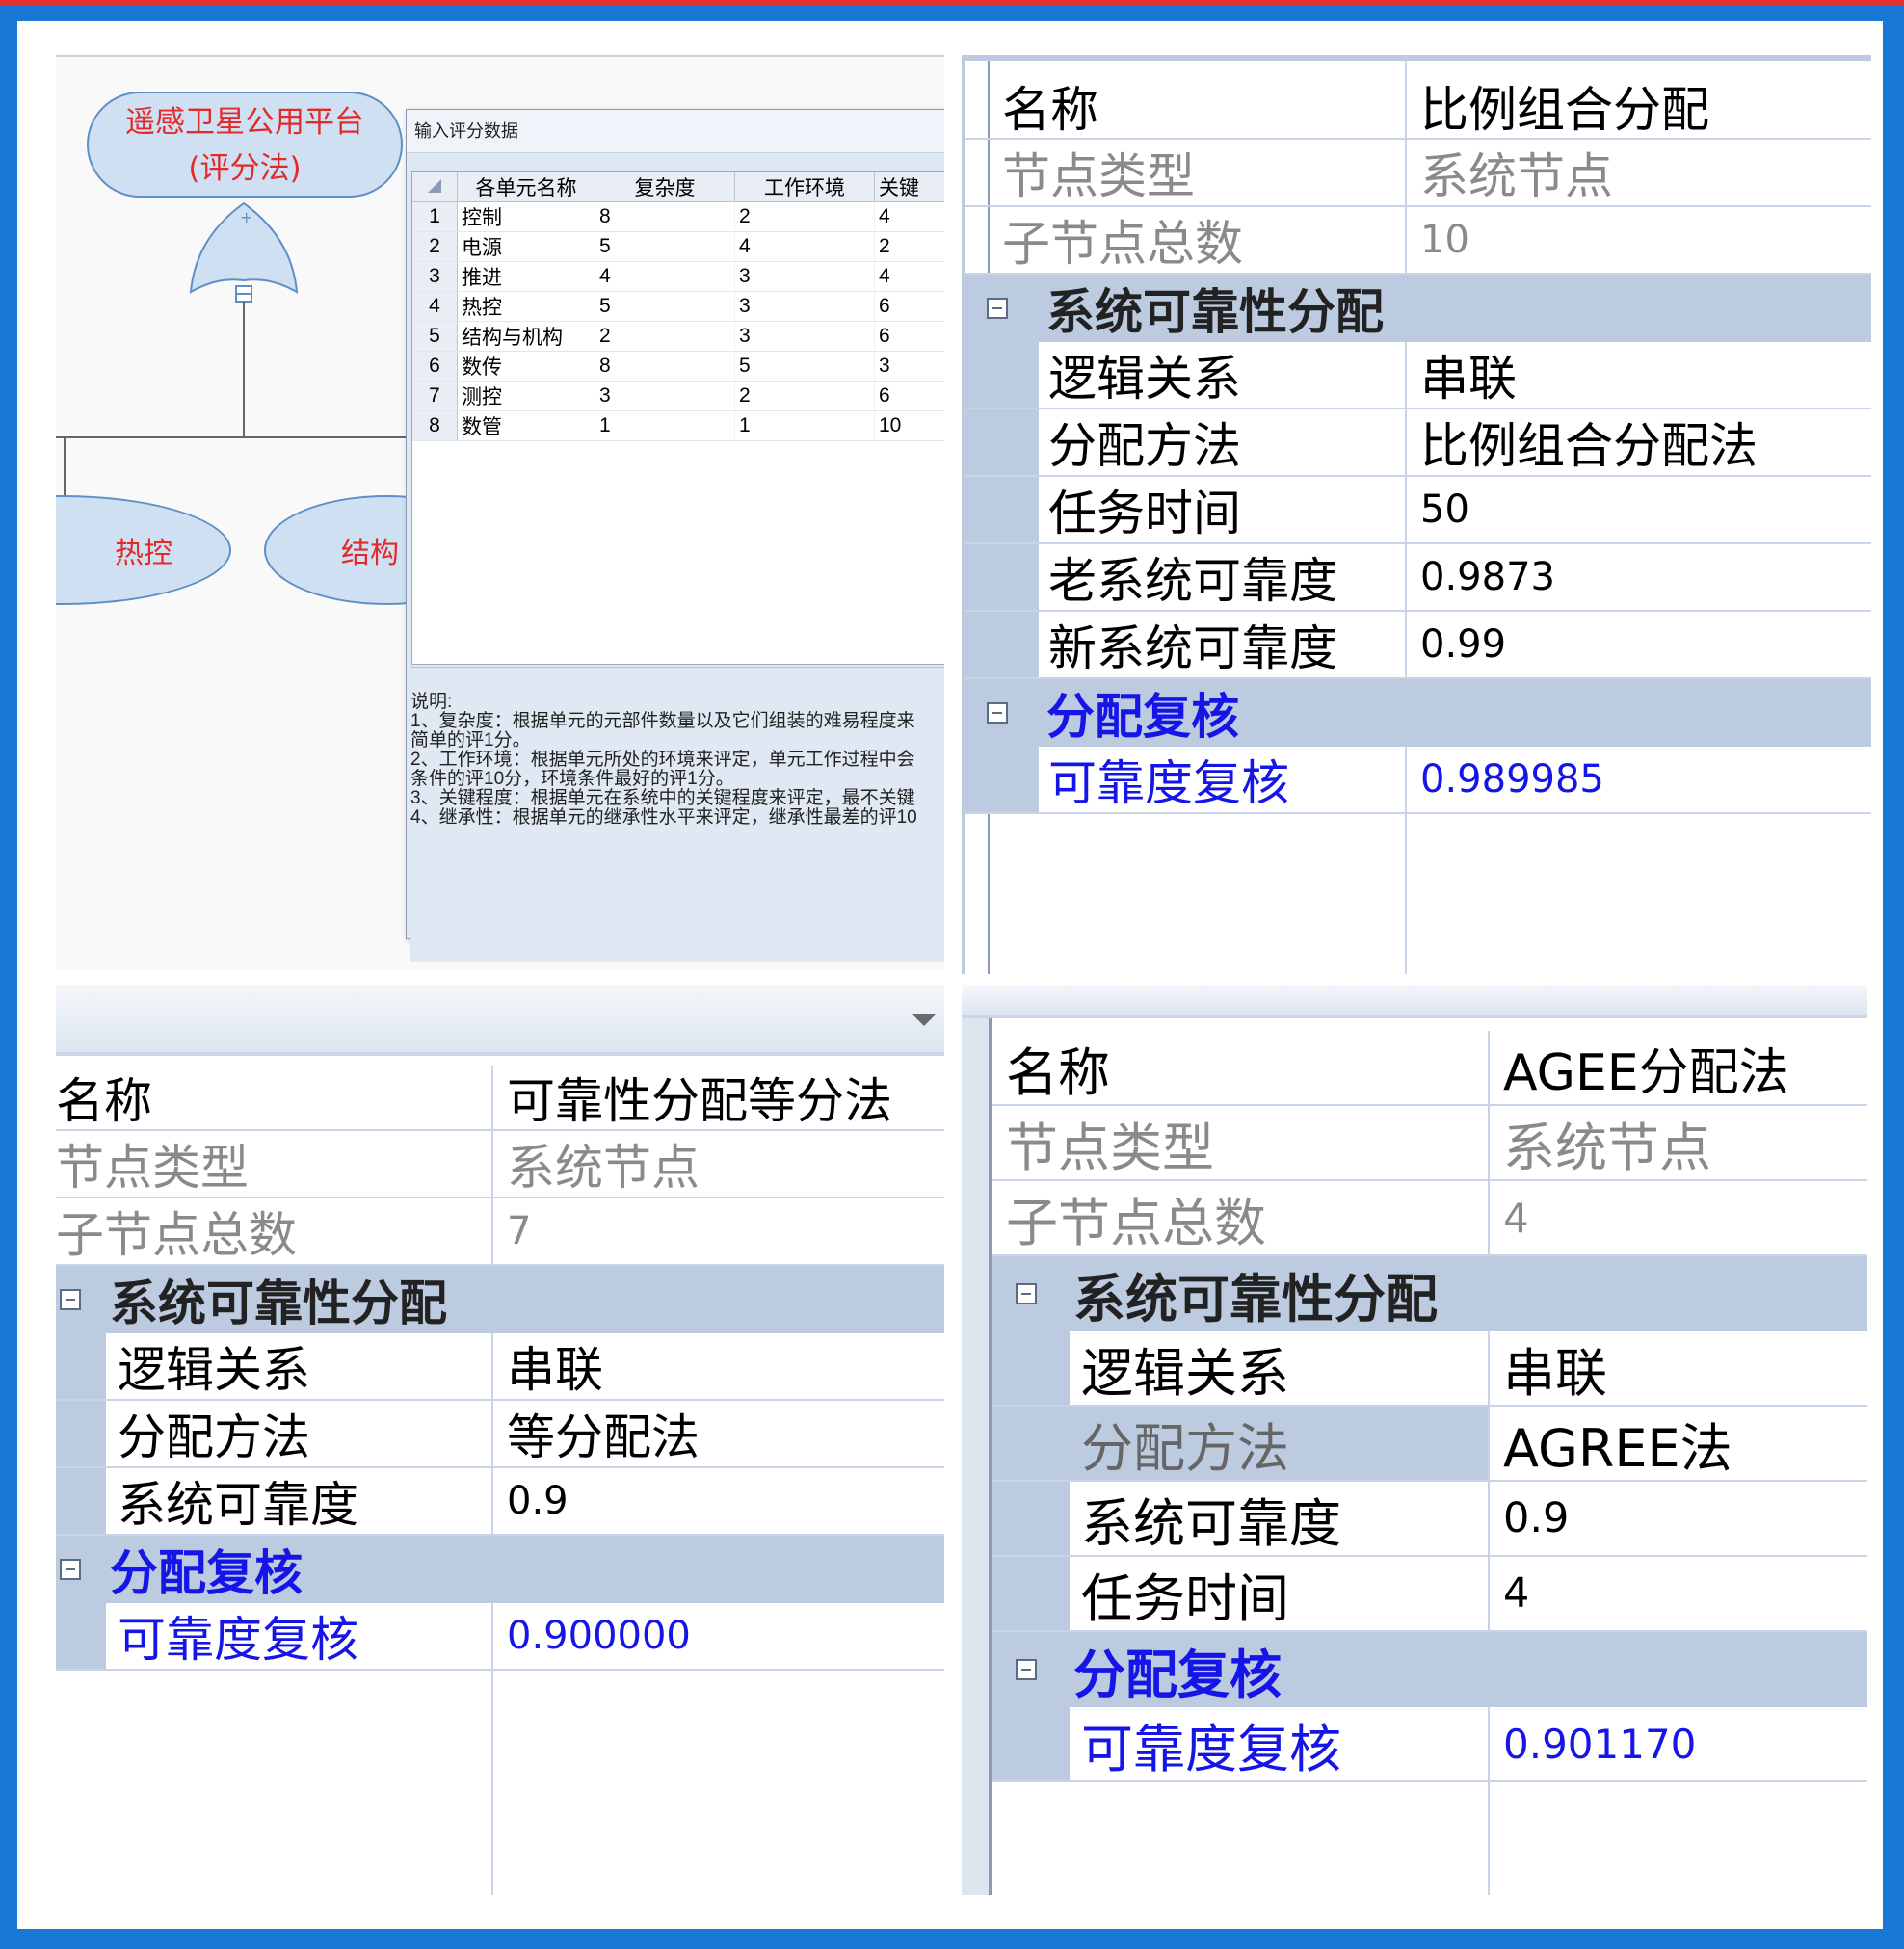 This screenshot has height=1949, width=1904. What do you see at coordinates (435, 187) in the screenshot?
I see `grid-corner` at bounding box center [435, 187].